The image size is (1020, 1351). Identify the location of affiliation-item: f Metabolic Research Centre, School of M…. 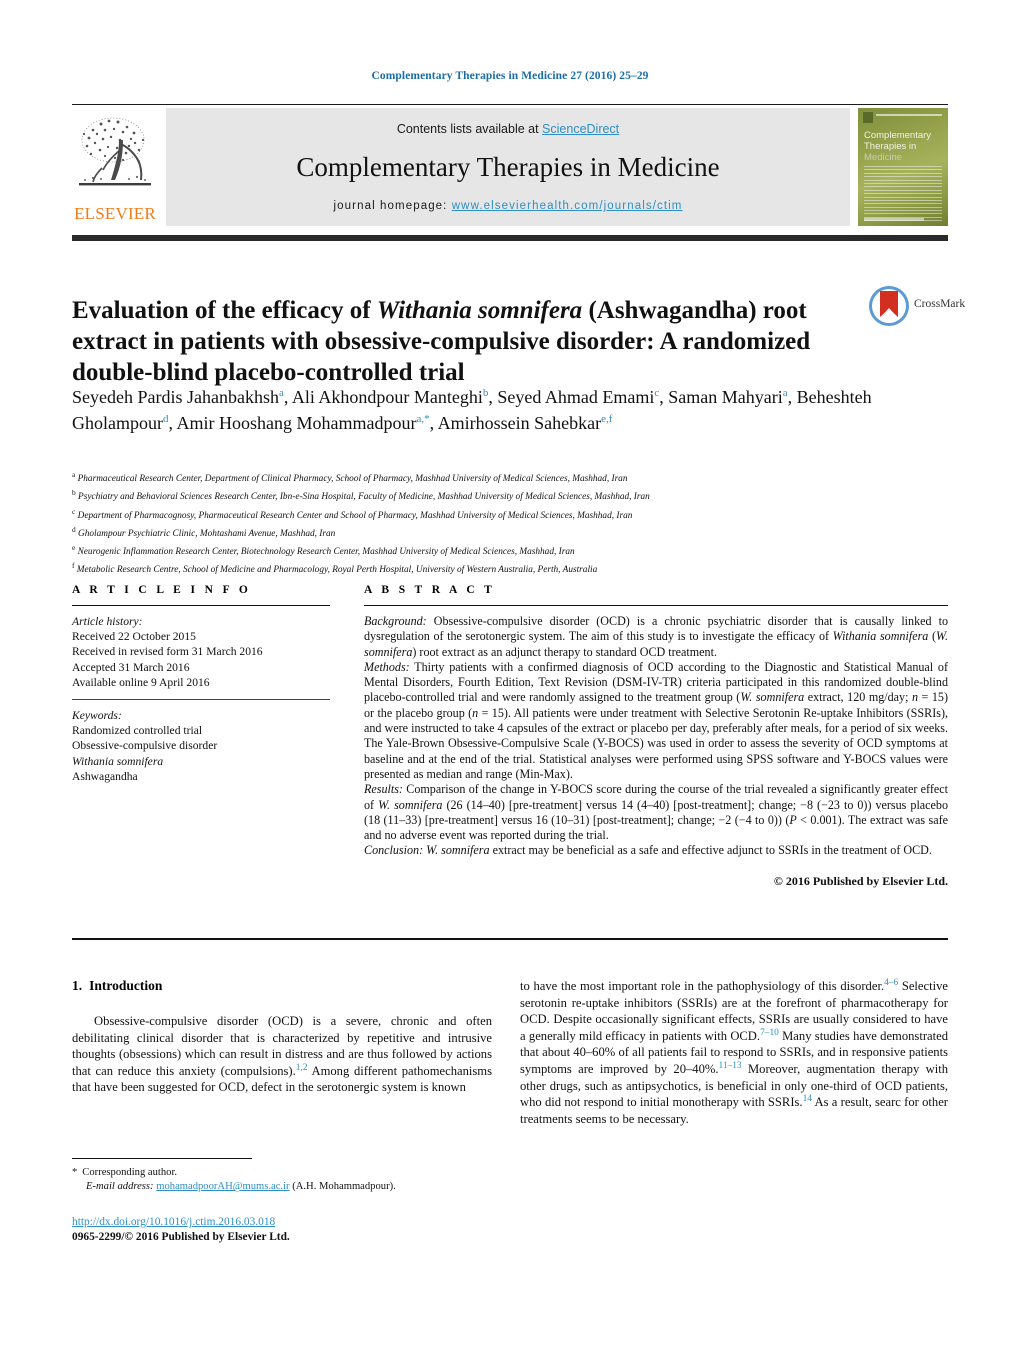
(502, 568).